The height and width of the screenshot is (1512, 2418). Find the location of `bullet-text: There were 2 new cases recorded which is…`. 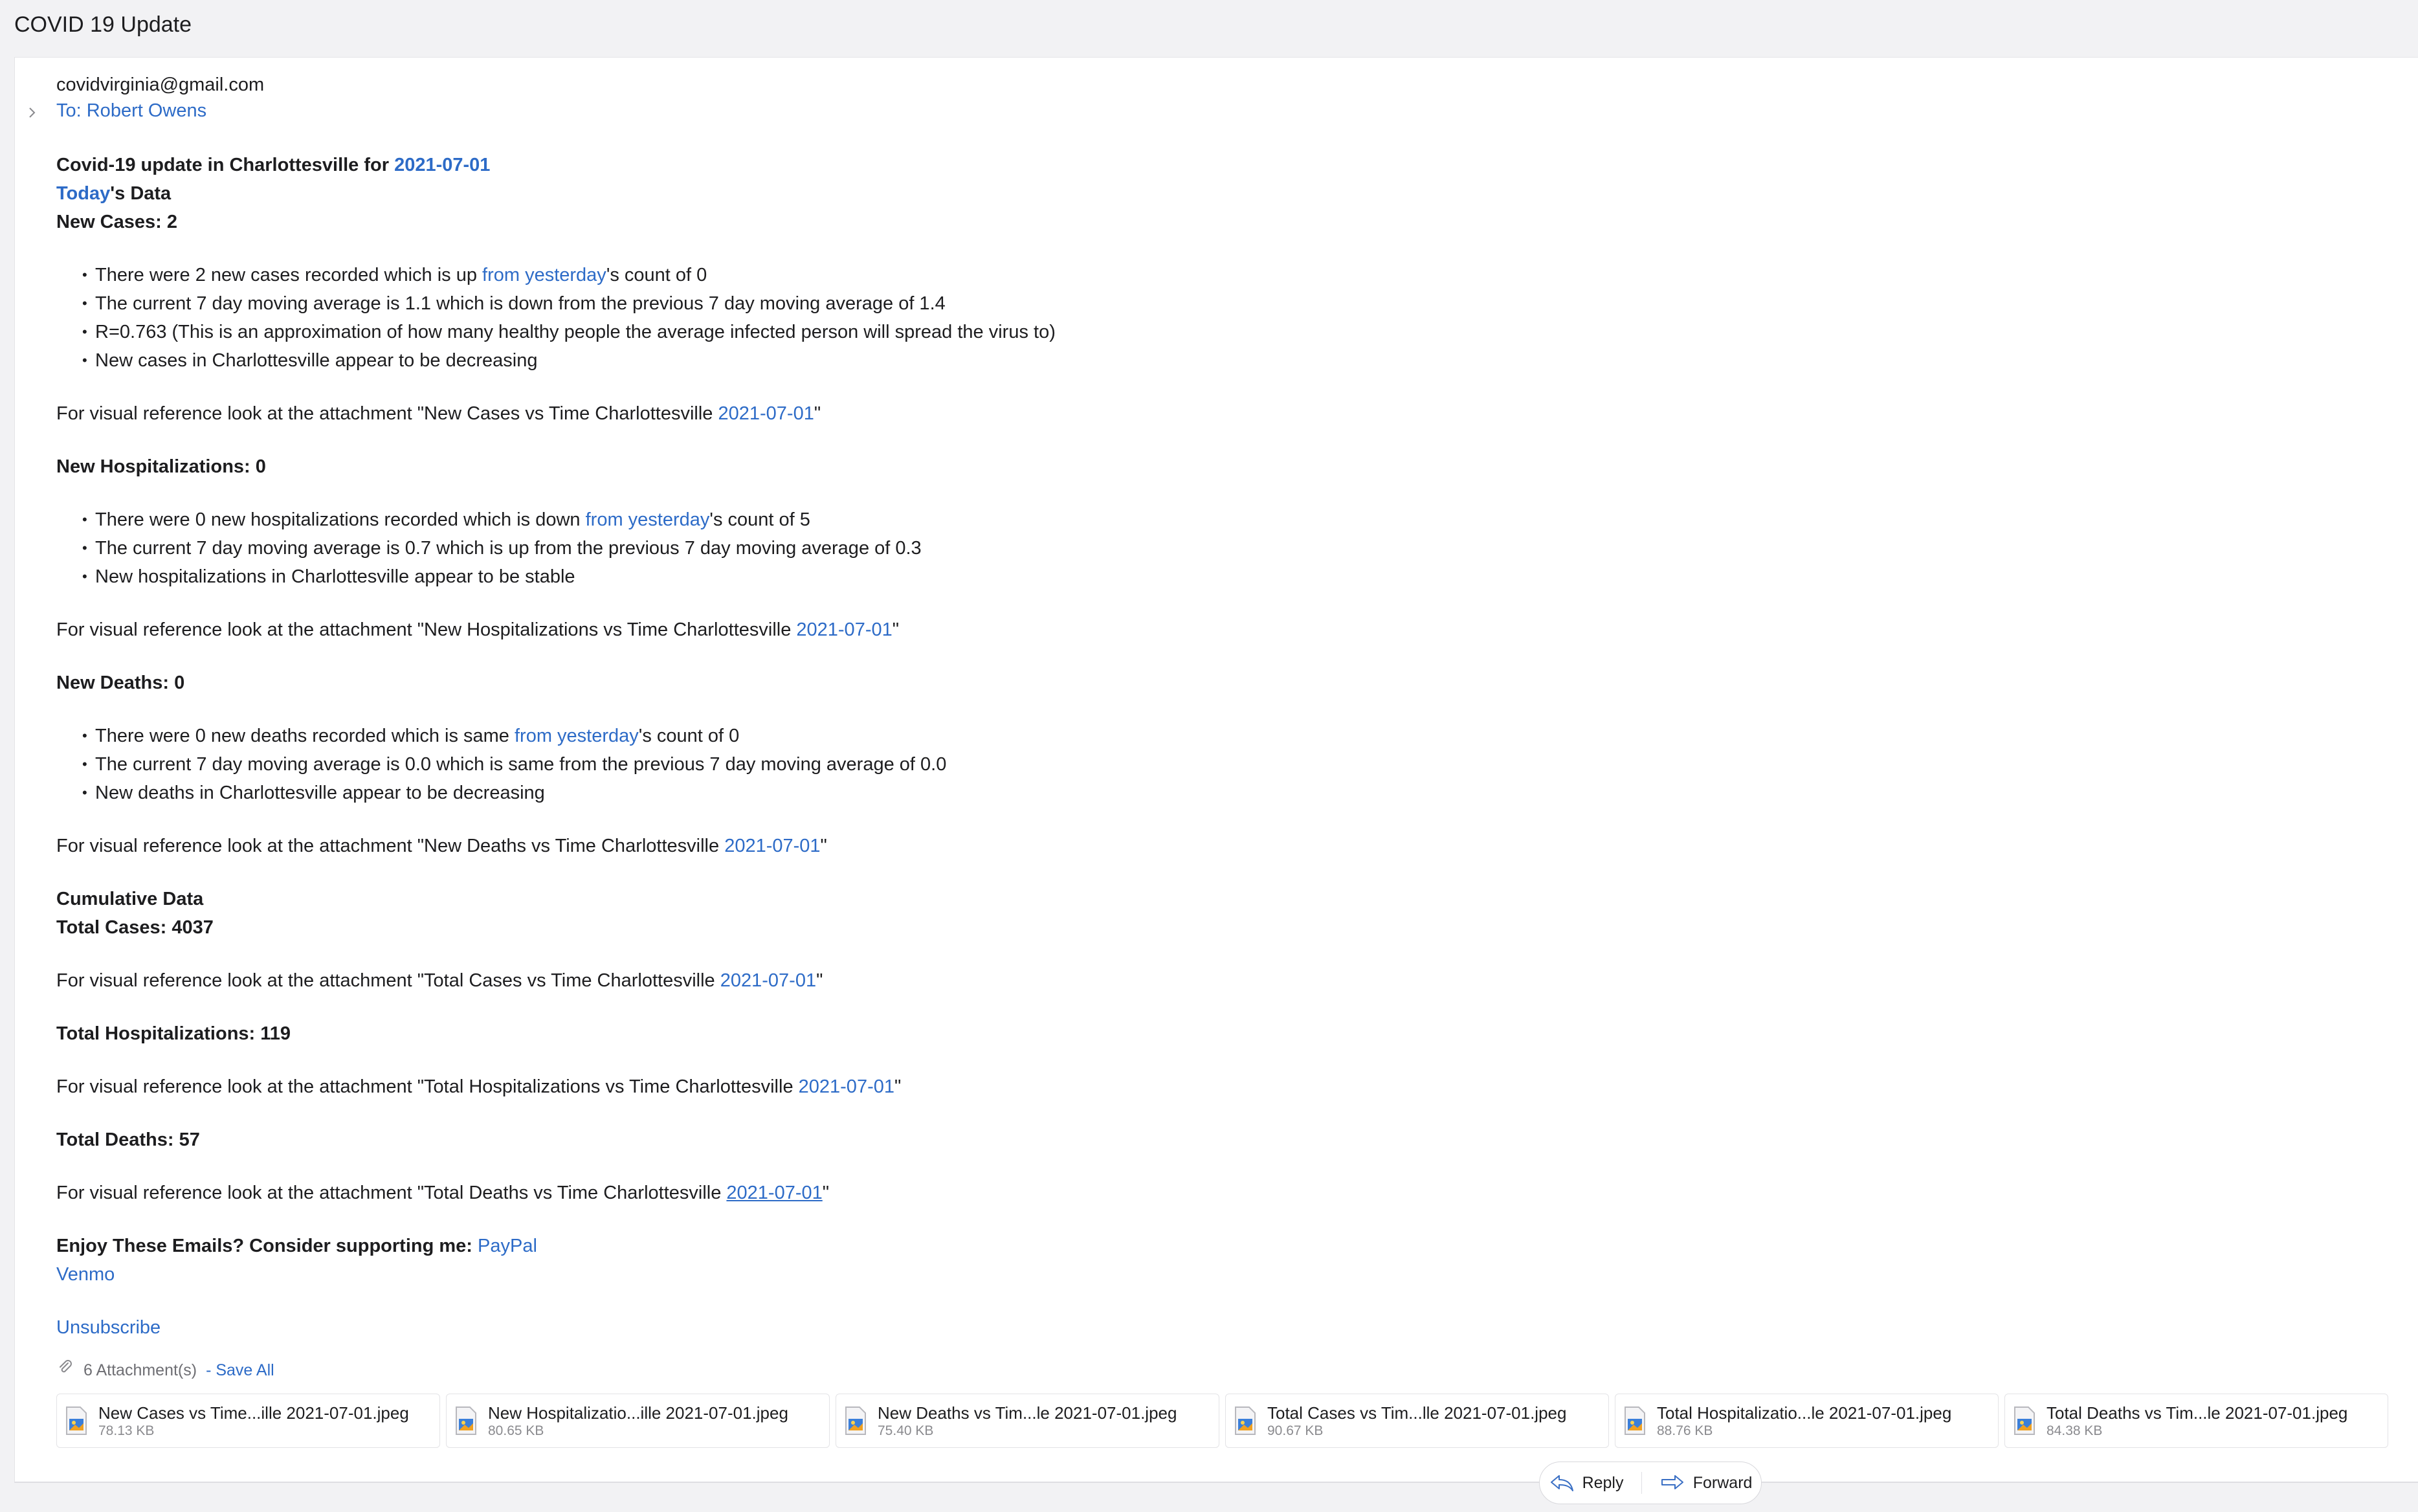

bullet-text: There were 2 new cases recorded which is… is located at coordinates (289, 275).